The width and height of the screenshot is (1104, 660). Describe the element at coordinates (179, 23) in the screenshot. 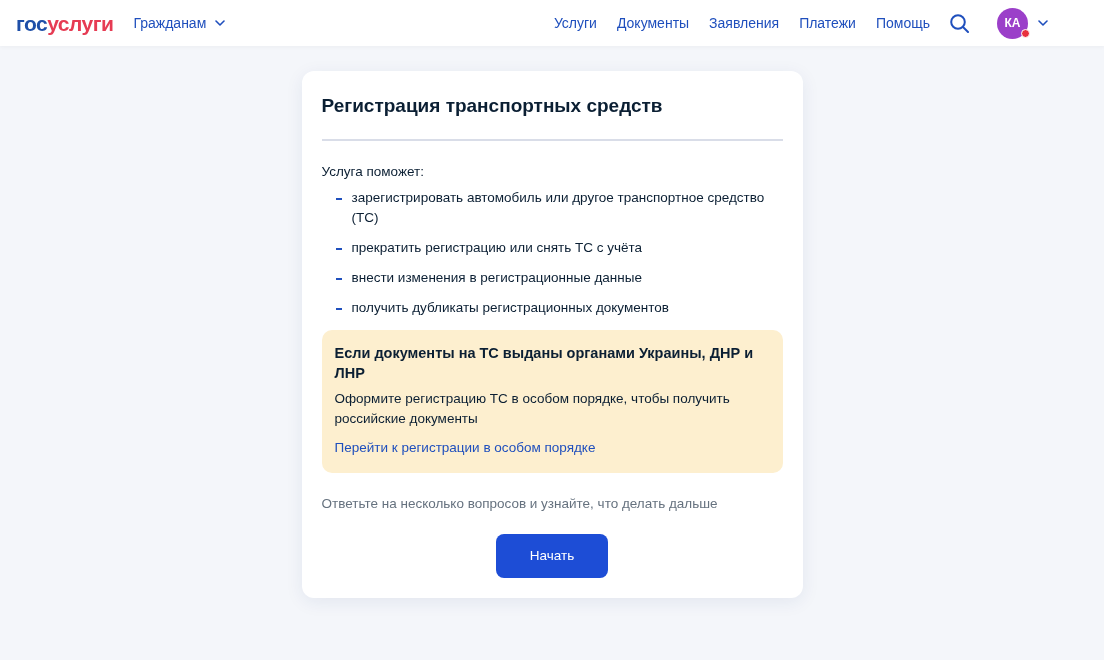

I see `audience-menu: Гражданам` at that location.